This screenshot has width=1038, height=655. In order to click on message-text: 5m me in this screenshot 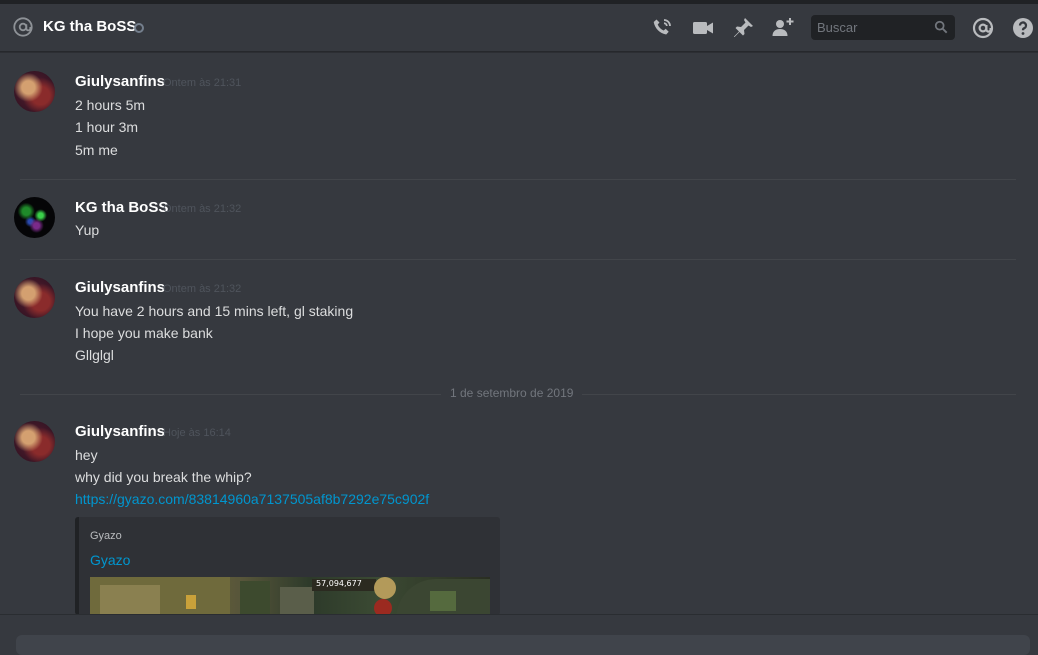, I will do `click(96, 150)`.